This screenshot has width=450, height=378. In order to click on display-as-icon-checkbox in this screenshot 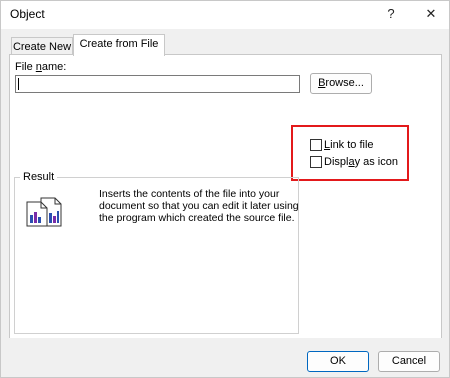, I will do `click(316, 162)`.